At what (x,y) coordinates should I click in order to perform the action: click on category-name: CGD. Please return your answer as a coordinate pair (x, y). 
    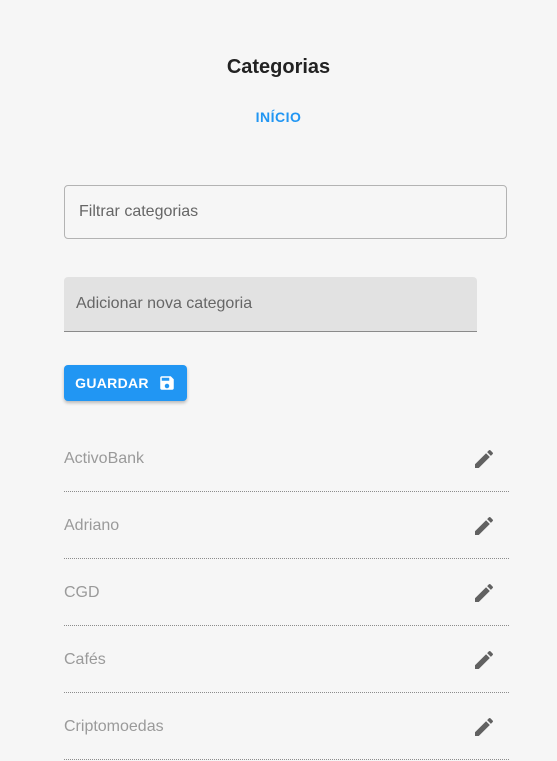
    Looking at the image, I should click on (82, 592).